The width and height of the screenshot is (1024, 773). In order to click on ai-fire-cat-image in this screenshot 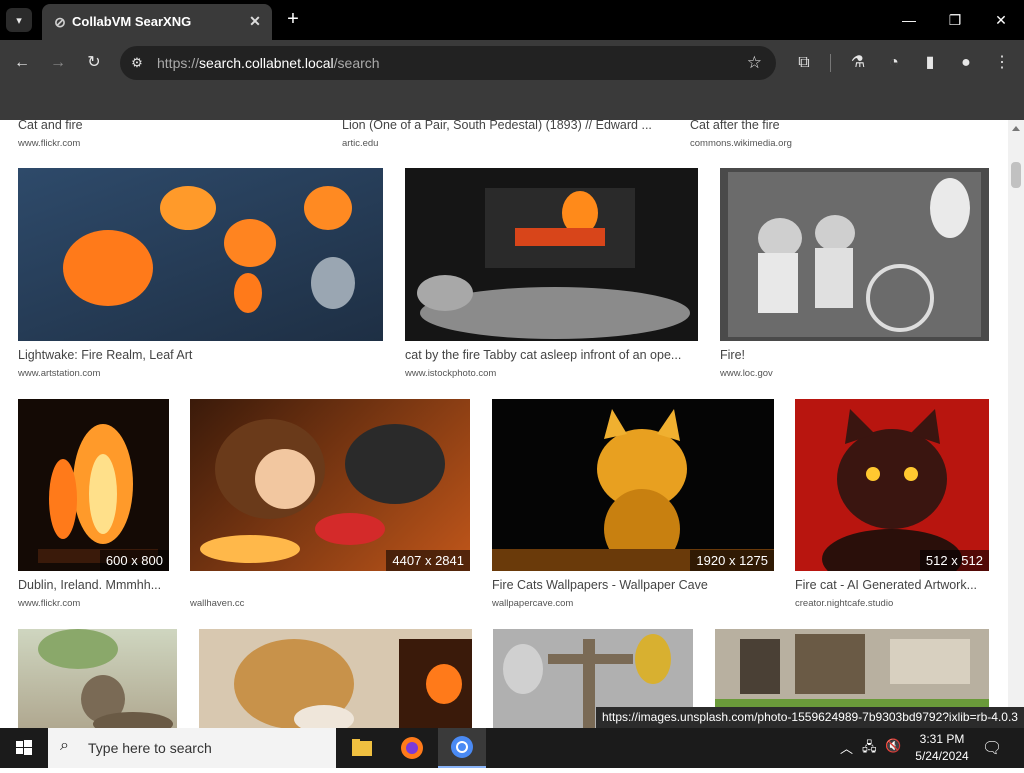, I will do `click(892, 490)`.